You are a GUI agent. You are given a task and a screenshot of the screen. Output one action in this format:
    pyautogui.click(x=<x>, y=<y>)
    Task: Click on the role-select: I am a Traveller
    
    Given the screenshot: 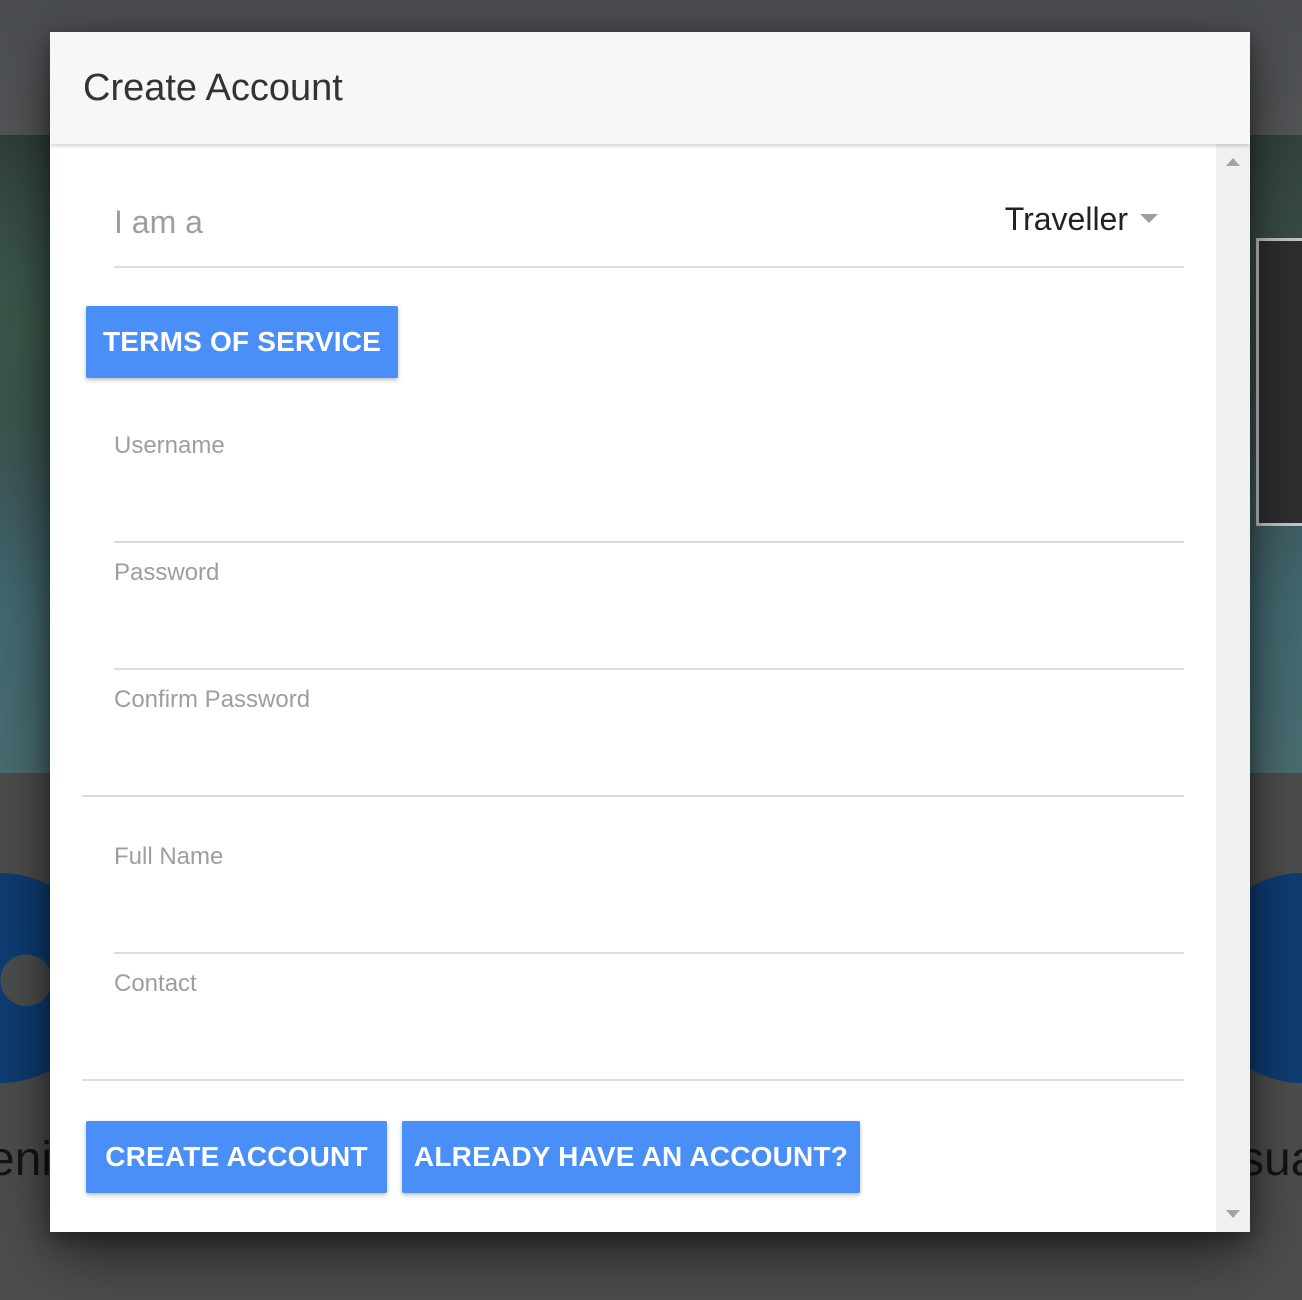 What is the action you would take?
    pyautogui.click(x=649, y=231)
    